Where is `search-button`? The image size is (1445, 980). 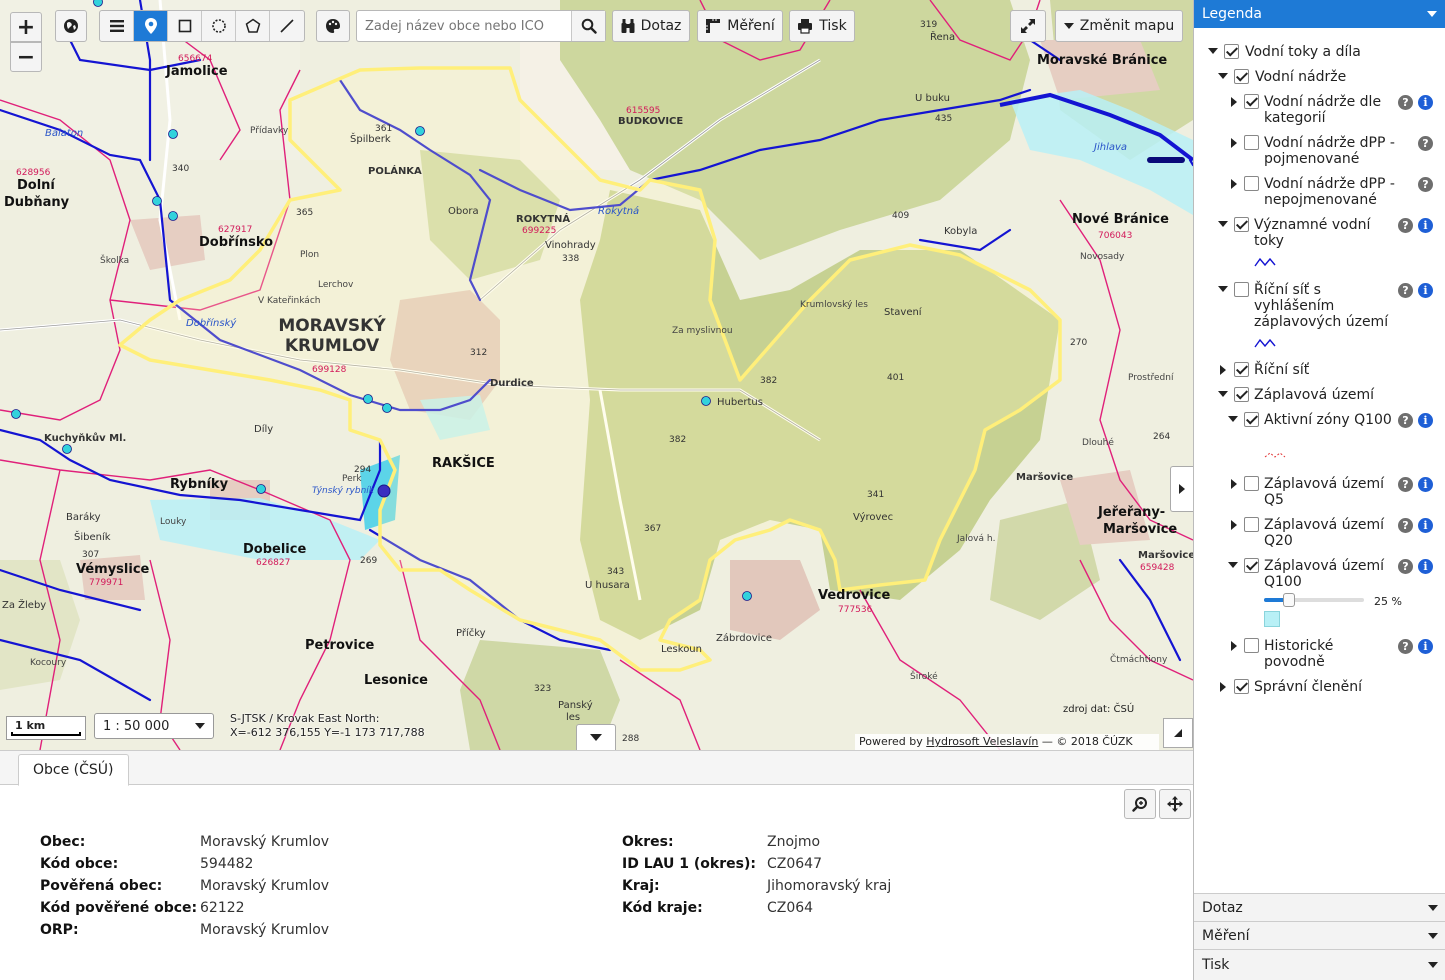
search-button is located at coordinates (588, 26).